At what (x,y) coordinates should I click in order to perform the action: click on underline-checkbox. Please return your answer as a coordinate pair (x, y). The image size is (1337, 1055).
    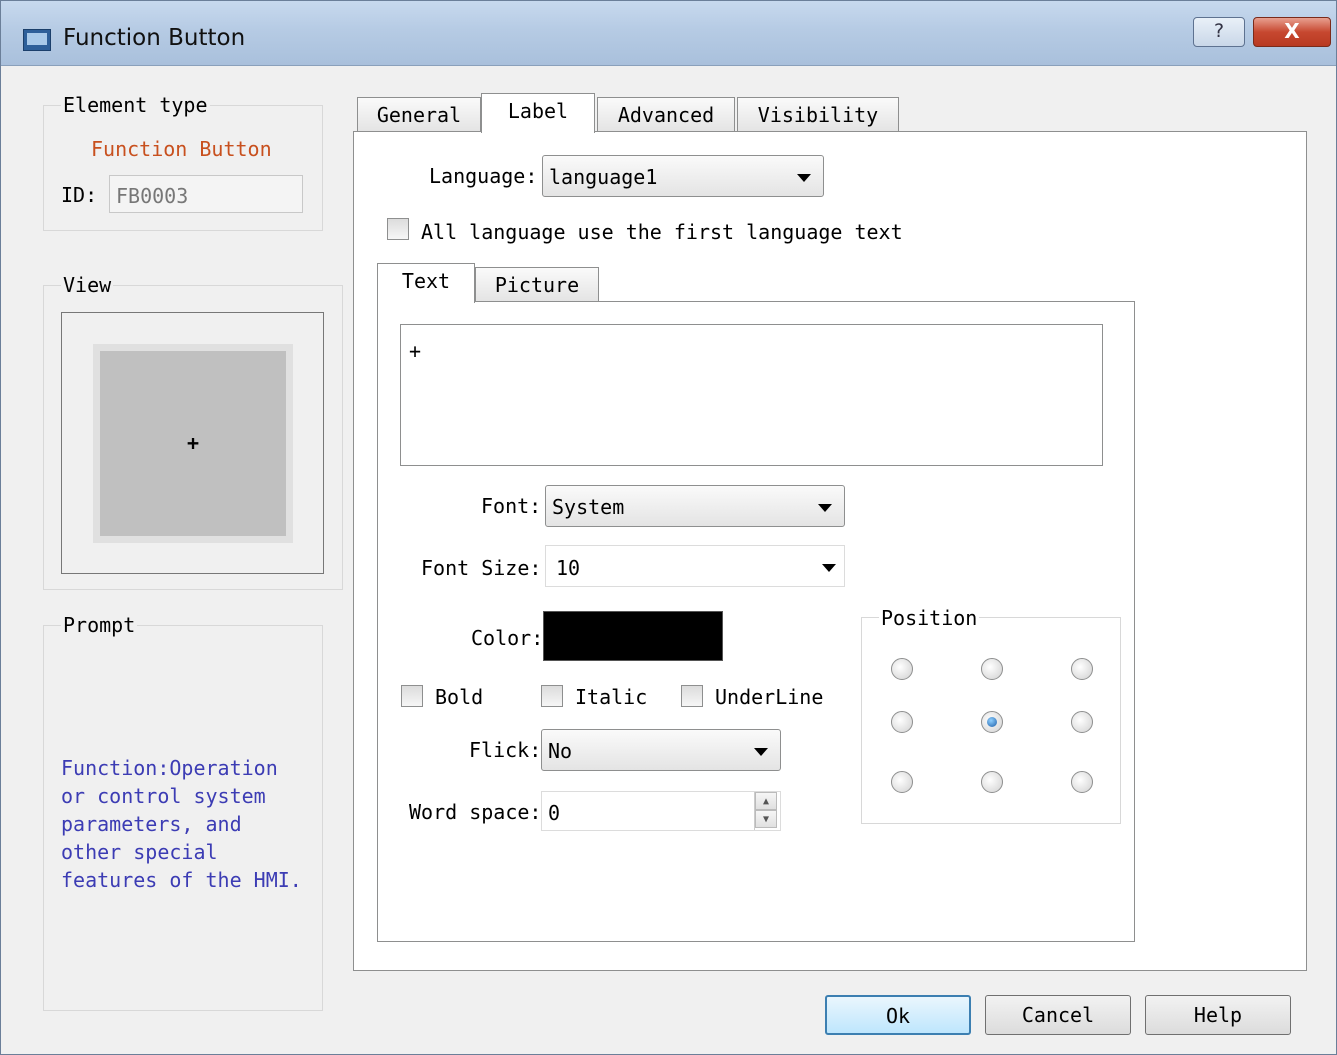
    Looking at the image, I should click on (692, 696).